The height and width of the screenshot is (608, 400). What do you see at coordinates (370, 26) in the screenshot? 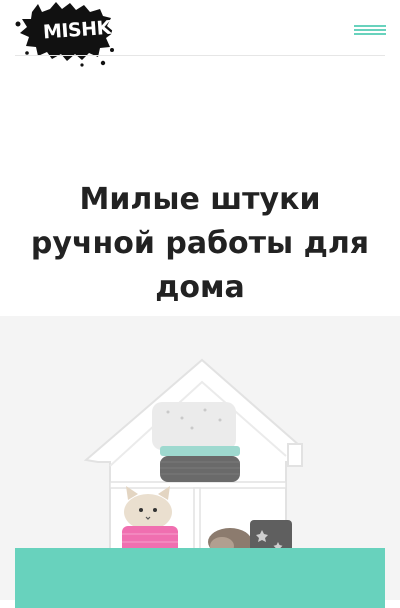
I see `hamburger-menu-icon` at bounding box center [370, 26].